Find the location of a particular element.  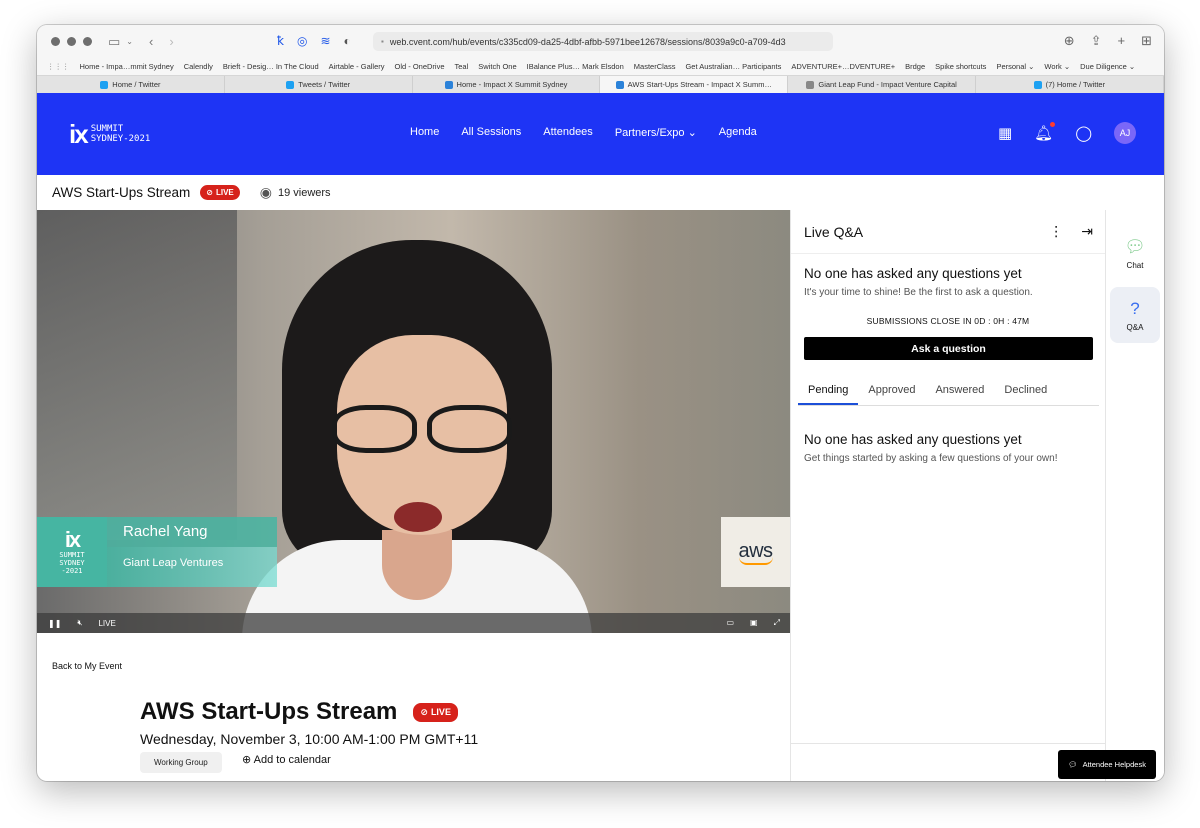

bookmark: Spike shortcuts is located at coordinates (960, 66).